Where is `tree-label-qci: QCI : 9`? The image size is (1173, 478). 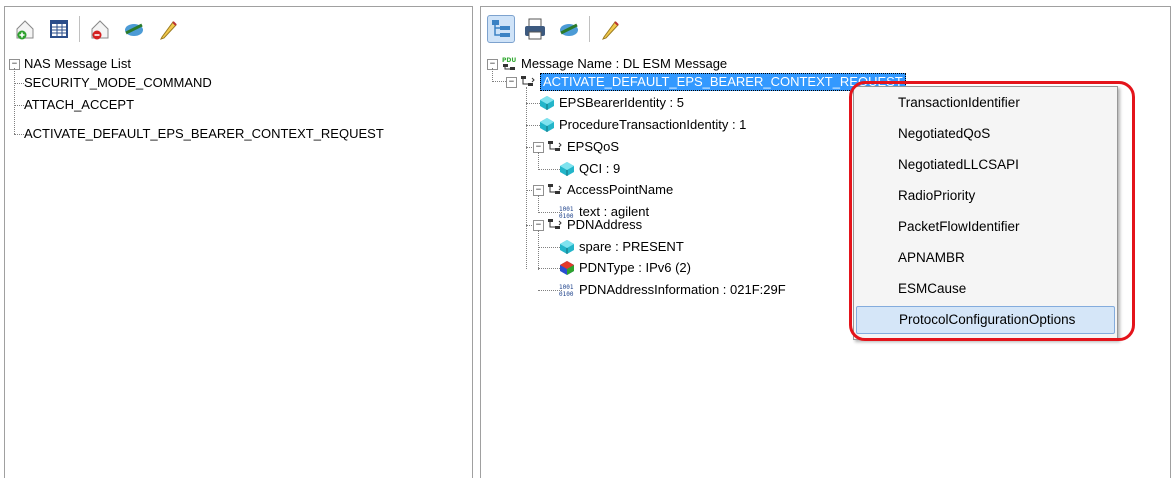 tree-label-qci: QCI : 9 is located at coordinates (600, 168).